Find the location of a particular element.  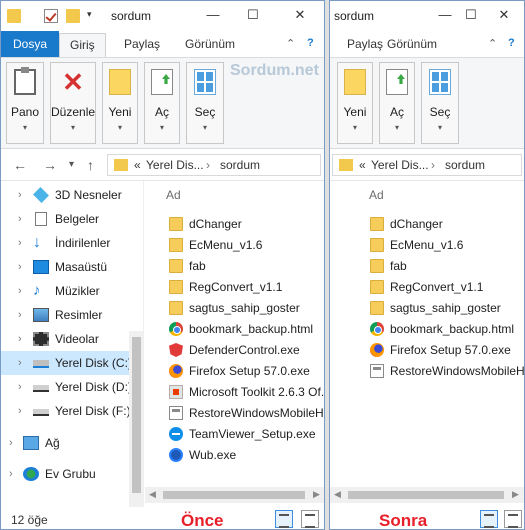

shield-icon is located at coordinates (176, 350).